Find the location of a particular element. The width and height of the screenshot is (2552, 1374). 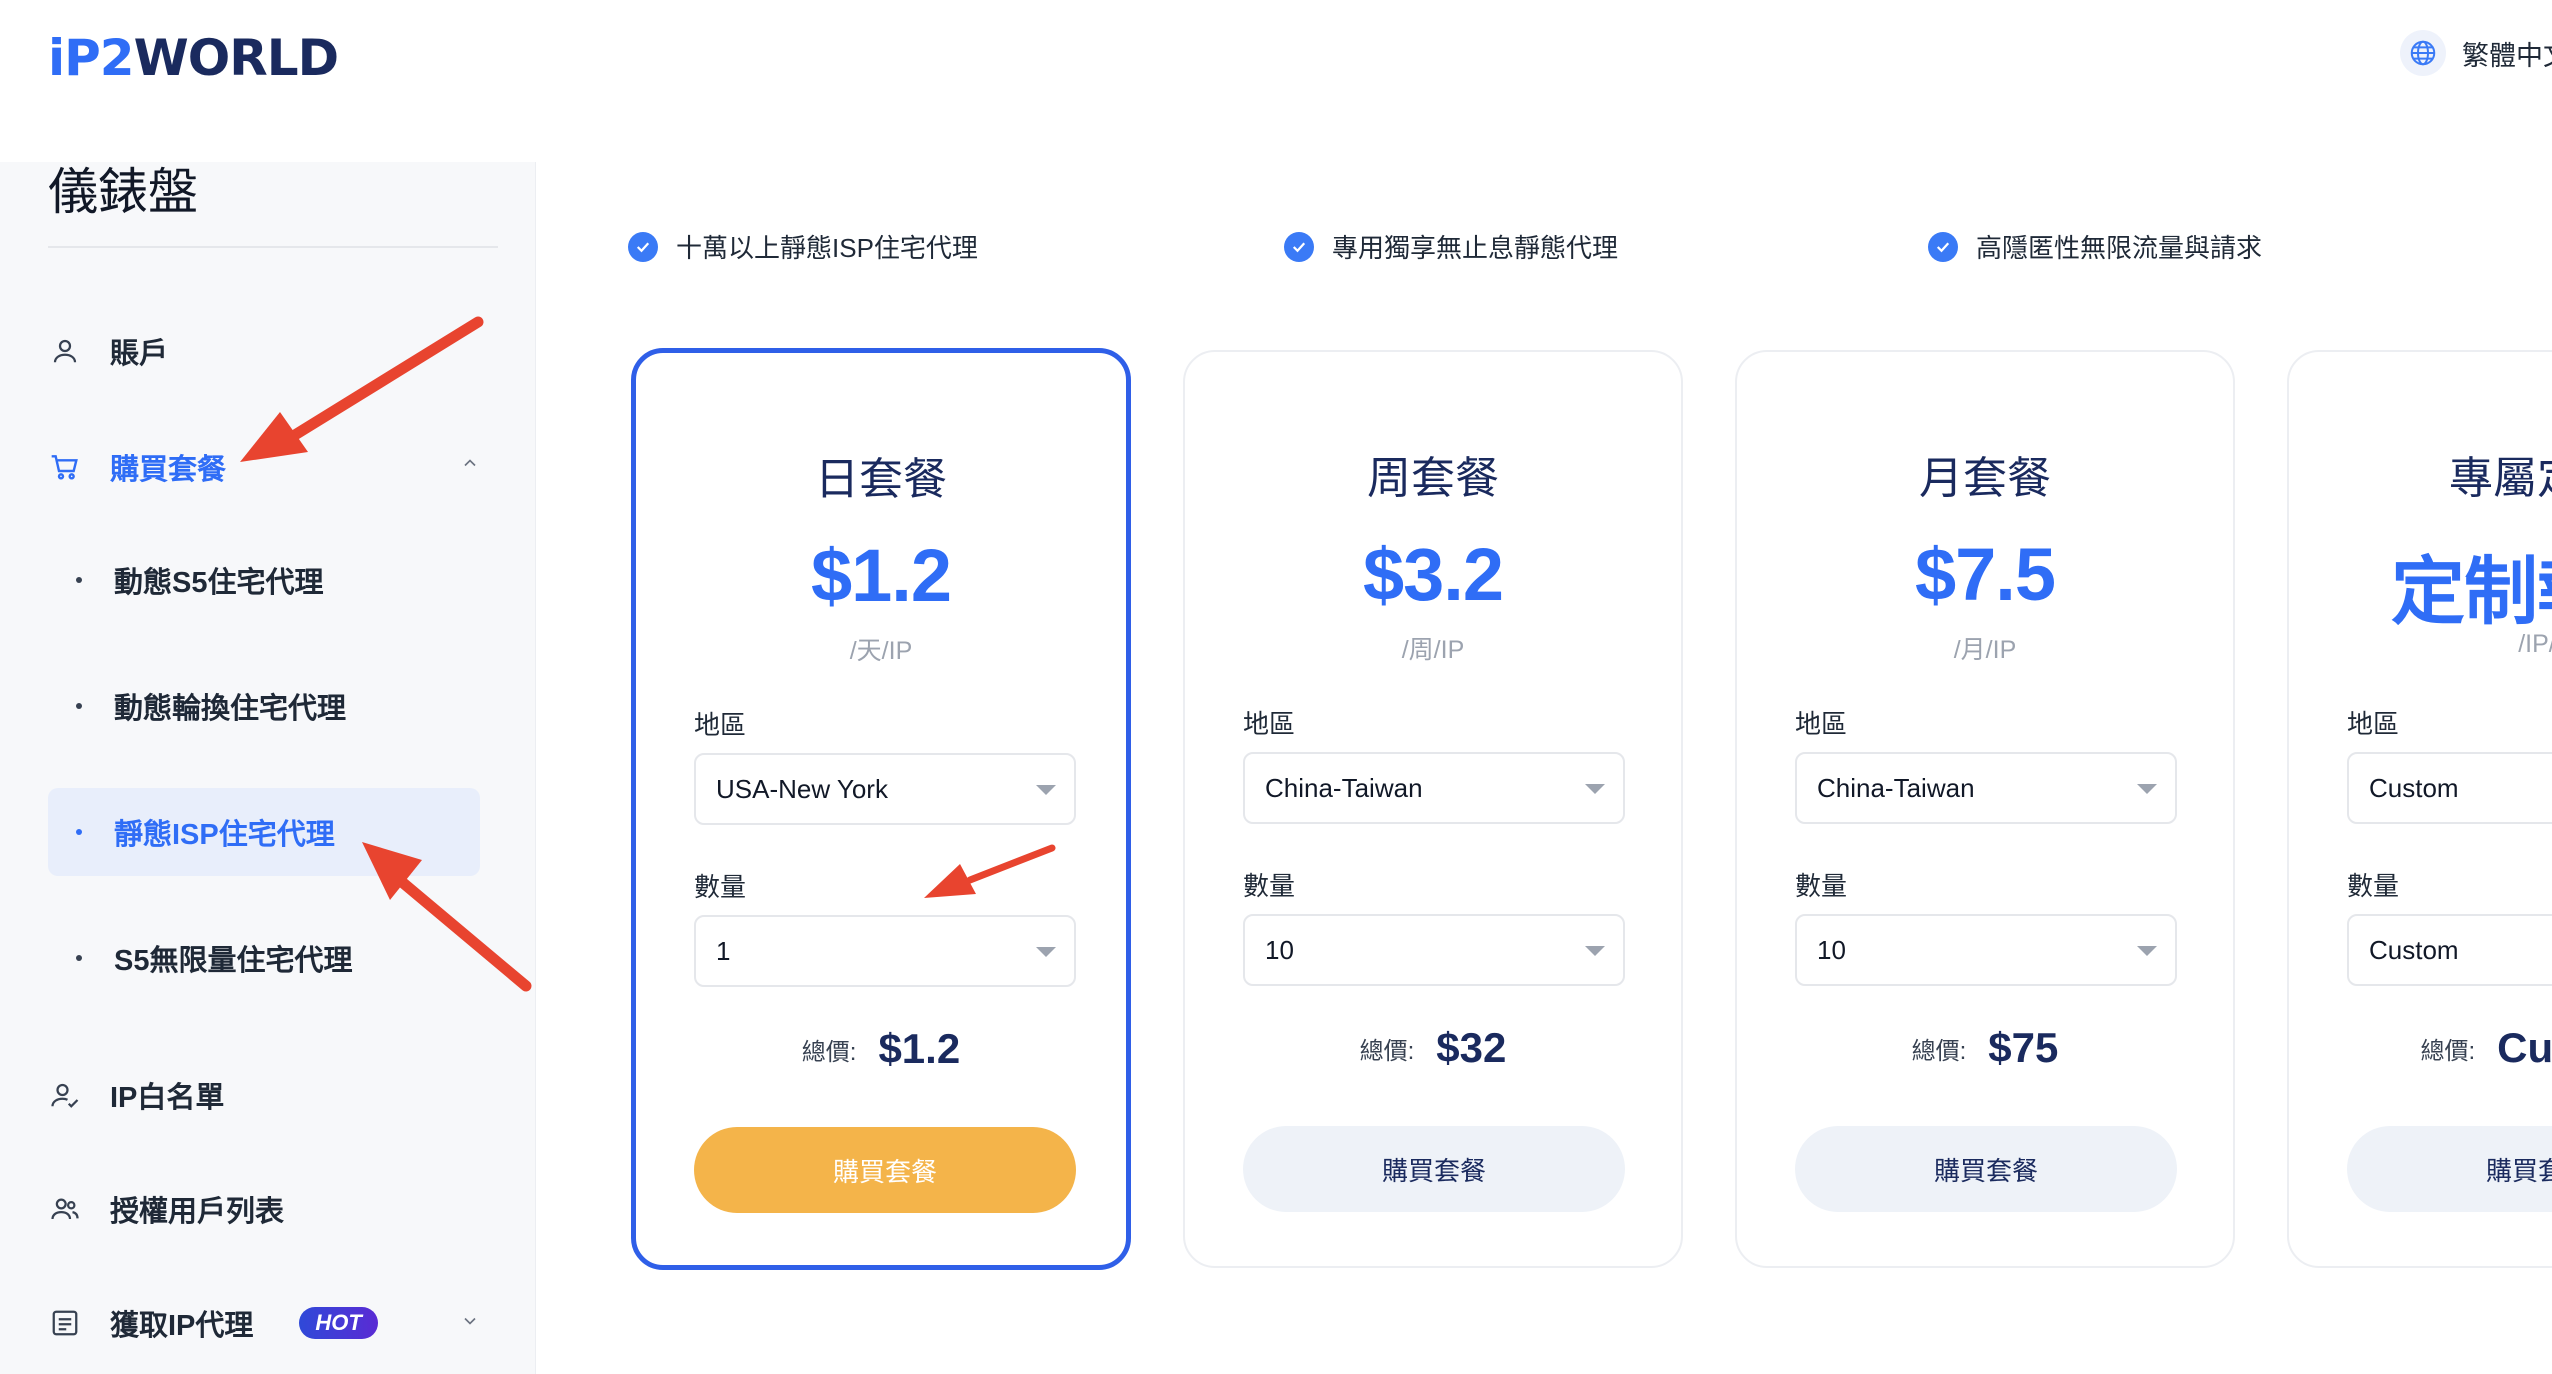

hot-badge: HOT is located at coordinates (338, 1323).